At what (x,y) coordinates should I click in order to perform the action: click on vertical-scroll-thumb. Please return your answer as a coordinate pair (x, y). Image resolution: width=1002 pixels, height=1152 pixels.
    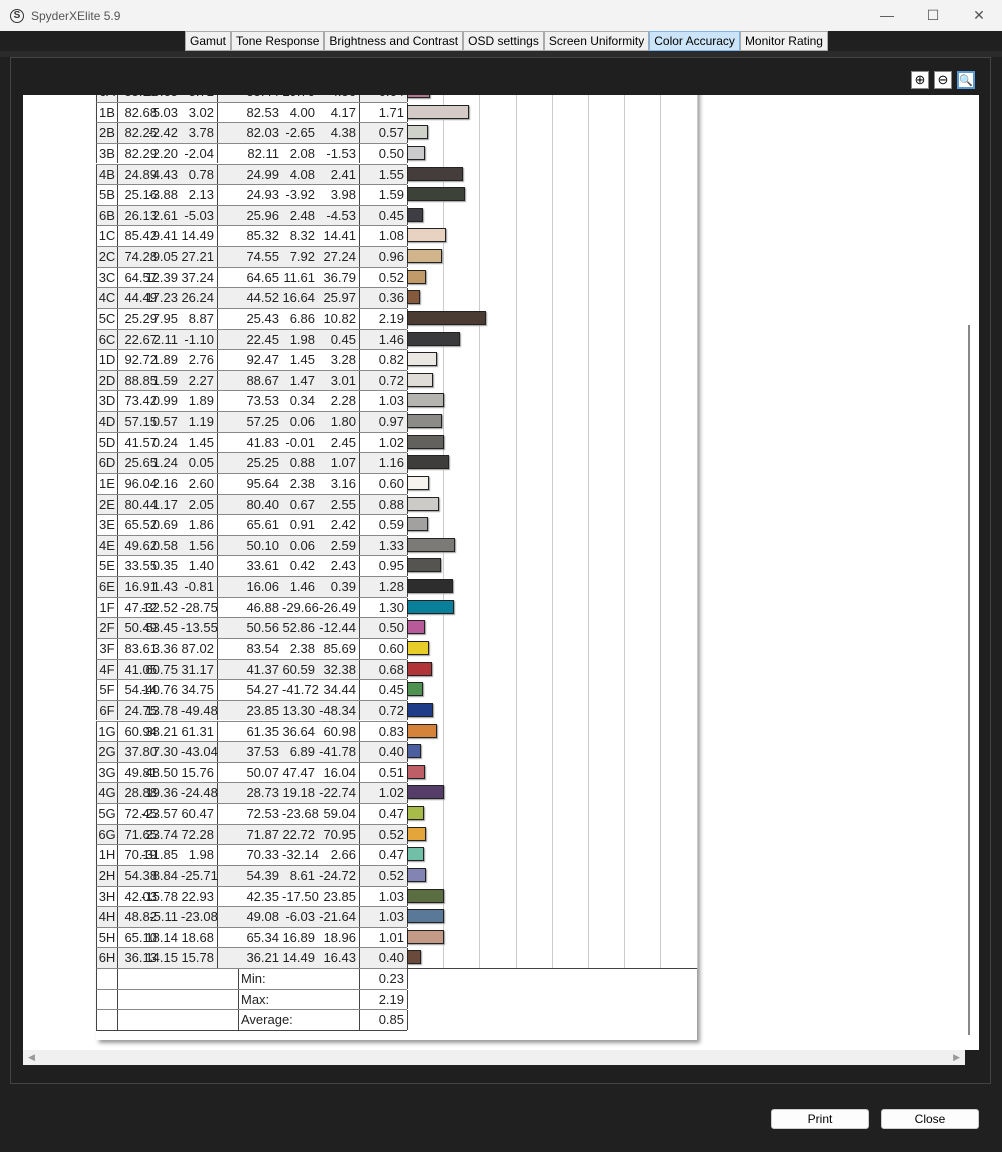
    Looking at the image, I should click on (969, 680).